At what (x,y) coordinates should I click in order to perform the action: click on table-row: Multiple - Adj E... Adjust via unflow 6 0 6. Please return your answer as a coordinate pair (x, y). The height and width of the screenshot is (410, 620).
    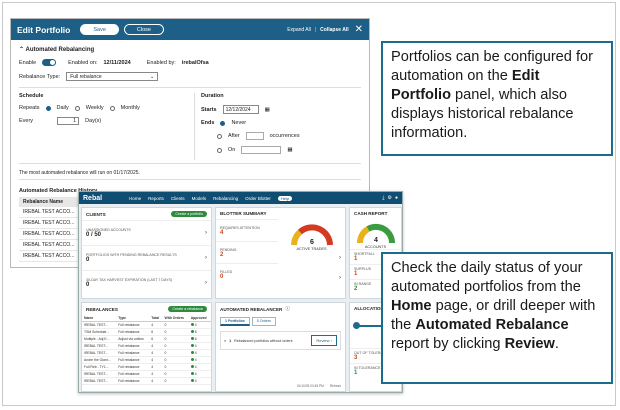
    Looking at the image, I should click on (146, 339).